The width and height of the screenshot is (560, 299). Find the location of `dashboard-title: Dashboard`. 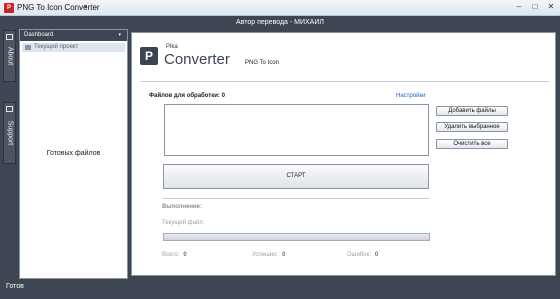

dashboard-title: Dashboard is located at coordinates (39, 35).